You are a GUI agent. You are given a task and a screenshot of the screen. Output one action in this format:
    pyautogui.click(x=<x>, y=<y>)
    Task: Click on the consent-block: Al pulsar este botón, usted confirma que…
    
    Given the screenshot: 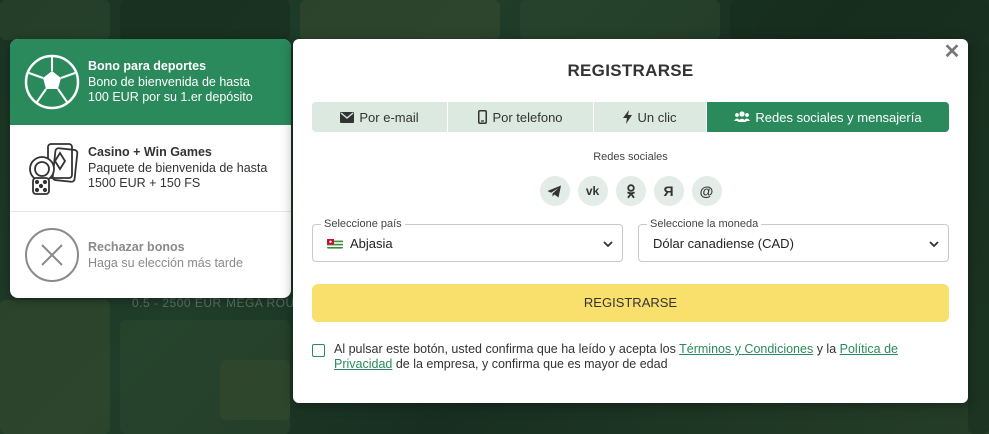 What is the action you would take?
    pyautogui.click(x=632, y=357)
    